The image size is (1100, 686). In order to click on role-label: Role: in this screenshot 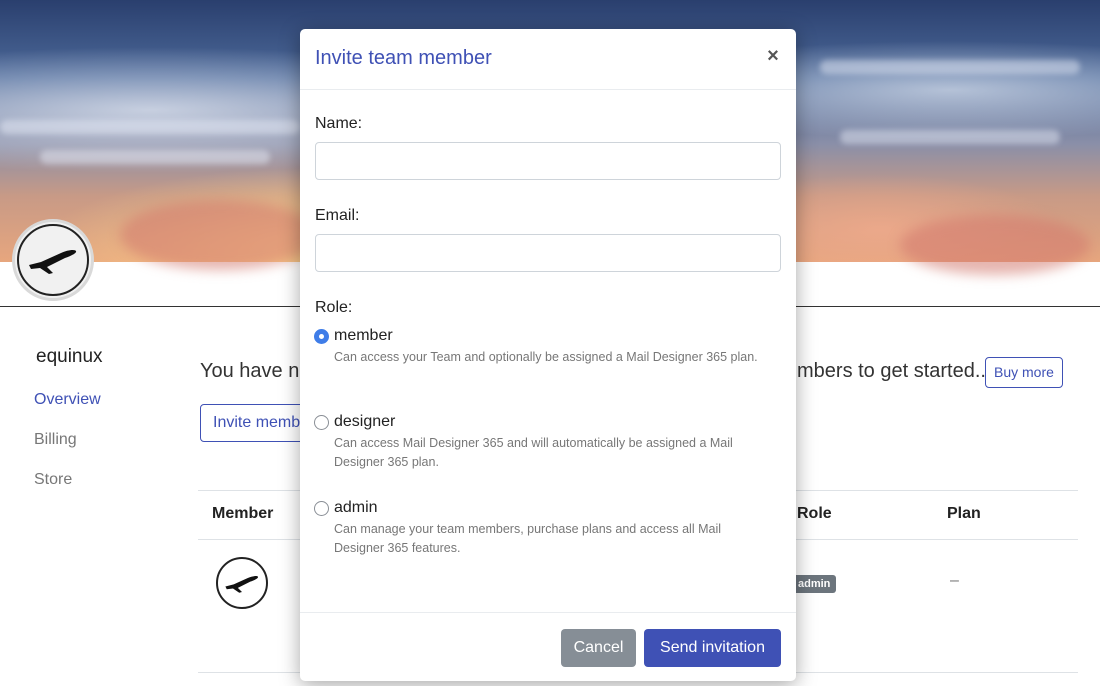, I will do `click(334, 307)`.